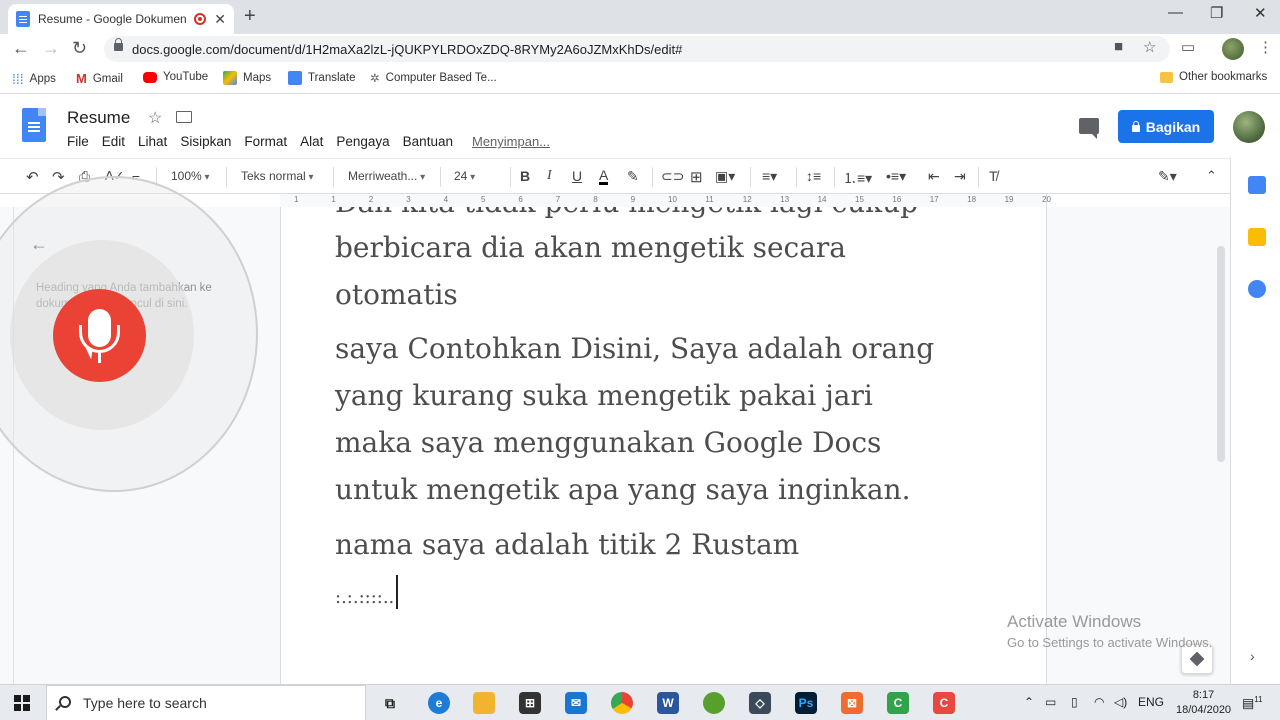  Describe the element at coordinates (439, 703) in the screenshot. I see `edge-icon: e` at that location.